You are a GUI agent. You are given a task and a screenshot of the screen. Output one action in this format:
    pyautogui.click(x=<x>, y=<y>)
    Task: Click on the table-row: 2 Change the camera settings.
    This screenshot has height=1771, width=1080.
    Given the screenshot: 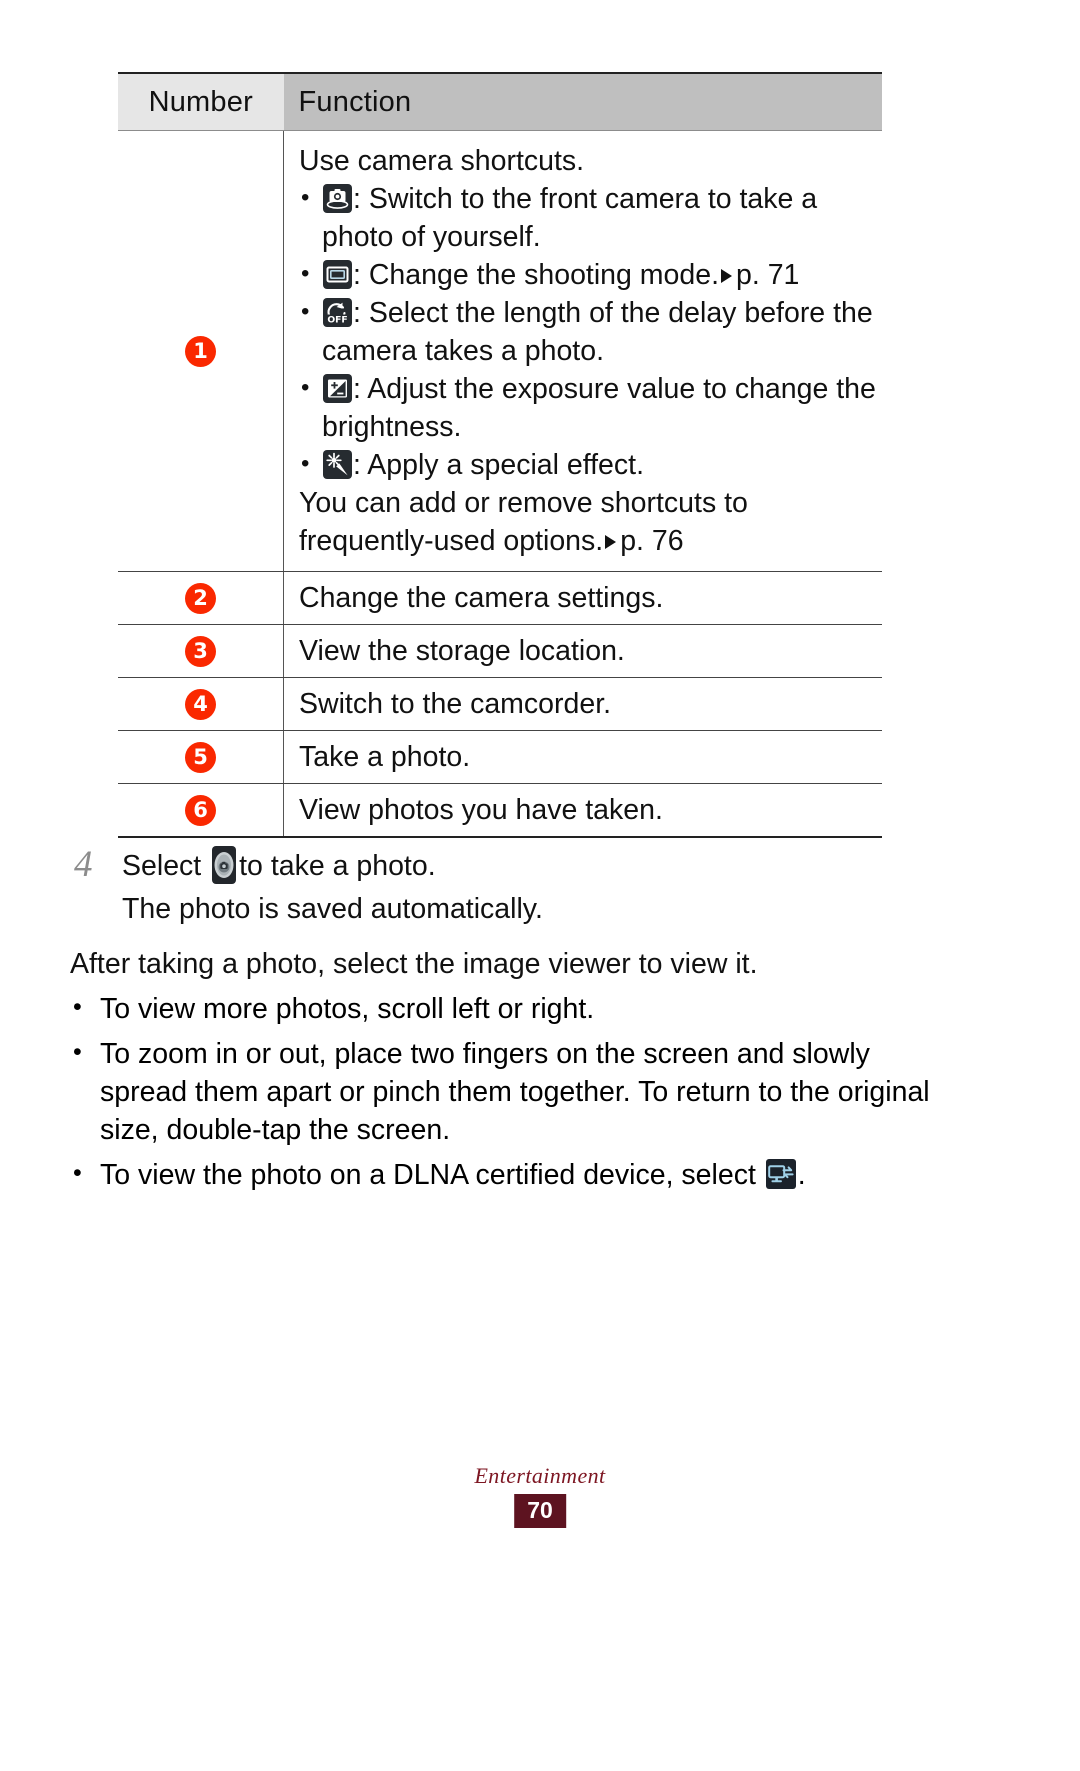 What is the action you would take?
    pyautogui.click(x=500, y=598)
    